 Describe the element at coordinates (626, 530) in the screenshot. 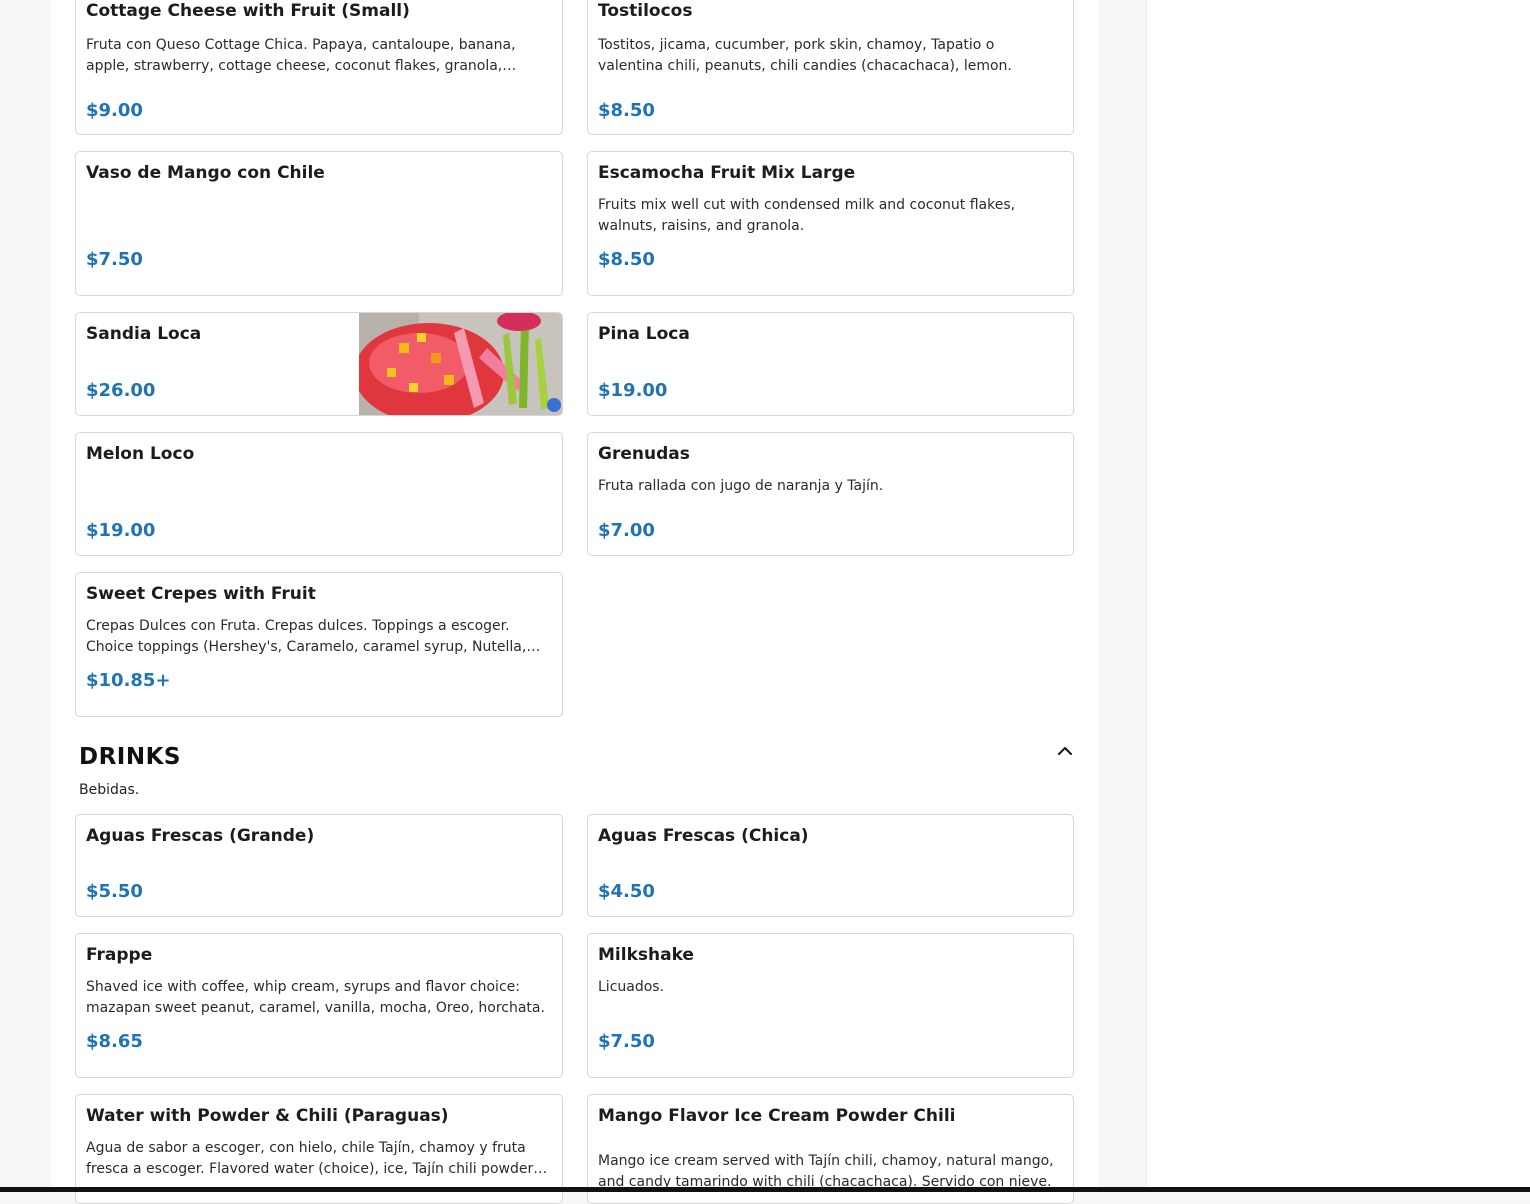

I see `item-price: $7.00` at that location.